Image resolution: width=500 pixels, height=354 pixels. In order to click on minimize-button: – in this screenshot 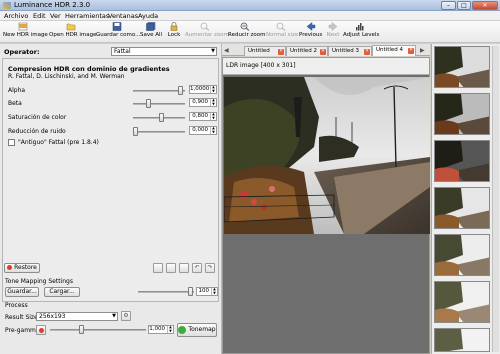, I will do `click(448, 5)`.